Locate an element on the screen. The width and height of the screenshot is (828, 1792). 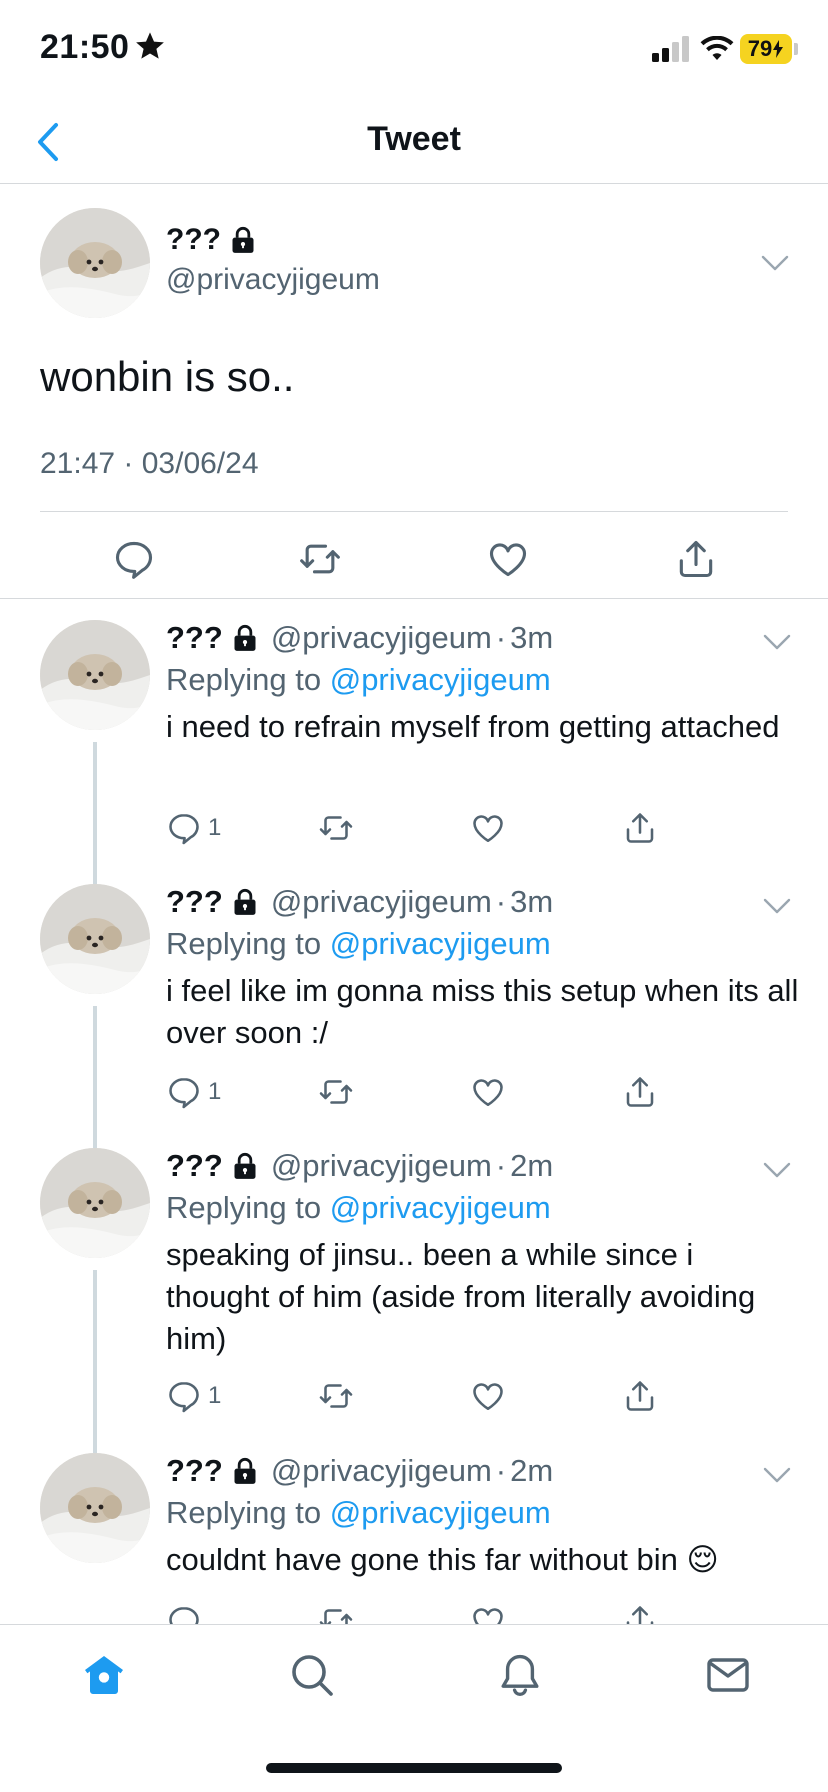
status-time: 21:50 is located at coordinates (85, 47).